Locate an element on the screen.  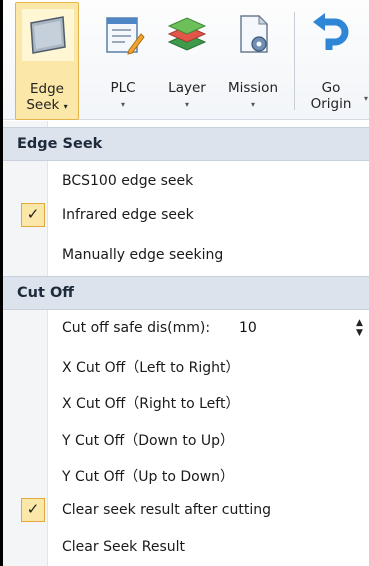
mission-button: Mission ▾ is located at coordinates (253, 61).